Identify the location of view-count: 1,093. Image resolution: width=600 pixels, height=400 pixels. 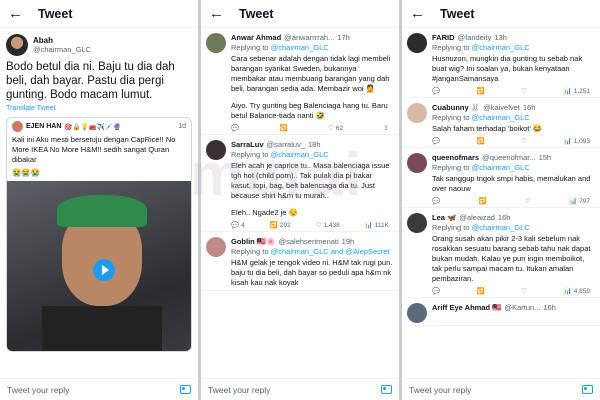
(581, 141).